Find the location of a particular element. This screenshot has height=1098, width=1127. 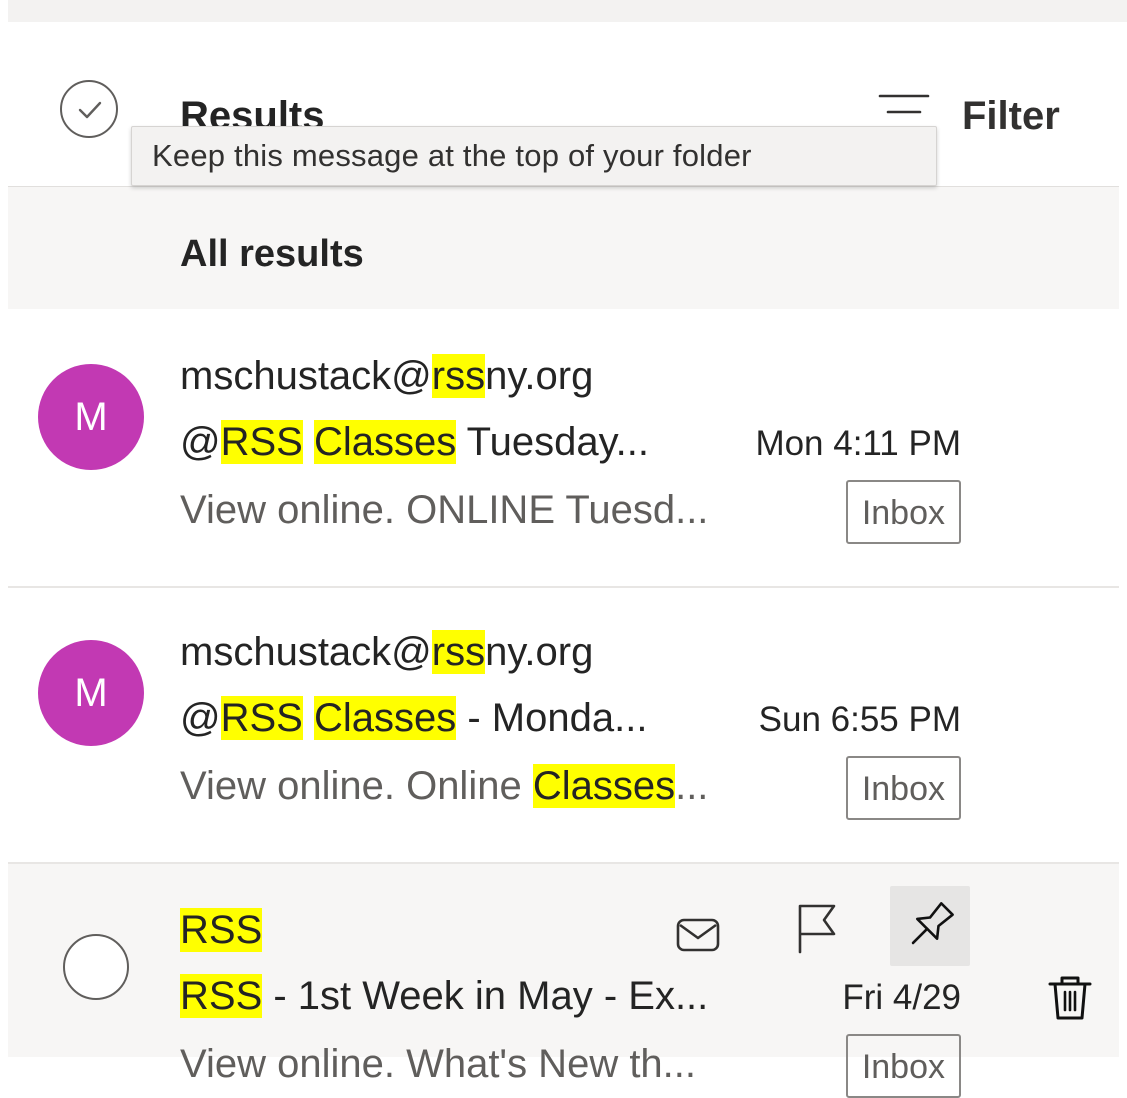

select-all-checkbox is located at coordinates (89, 109).